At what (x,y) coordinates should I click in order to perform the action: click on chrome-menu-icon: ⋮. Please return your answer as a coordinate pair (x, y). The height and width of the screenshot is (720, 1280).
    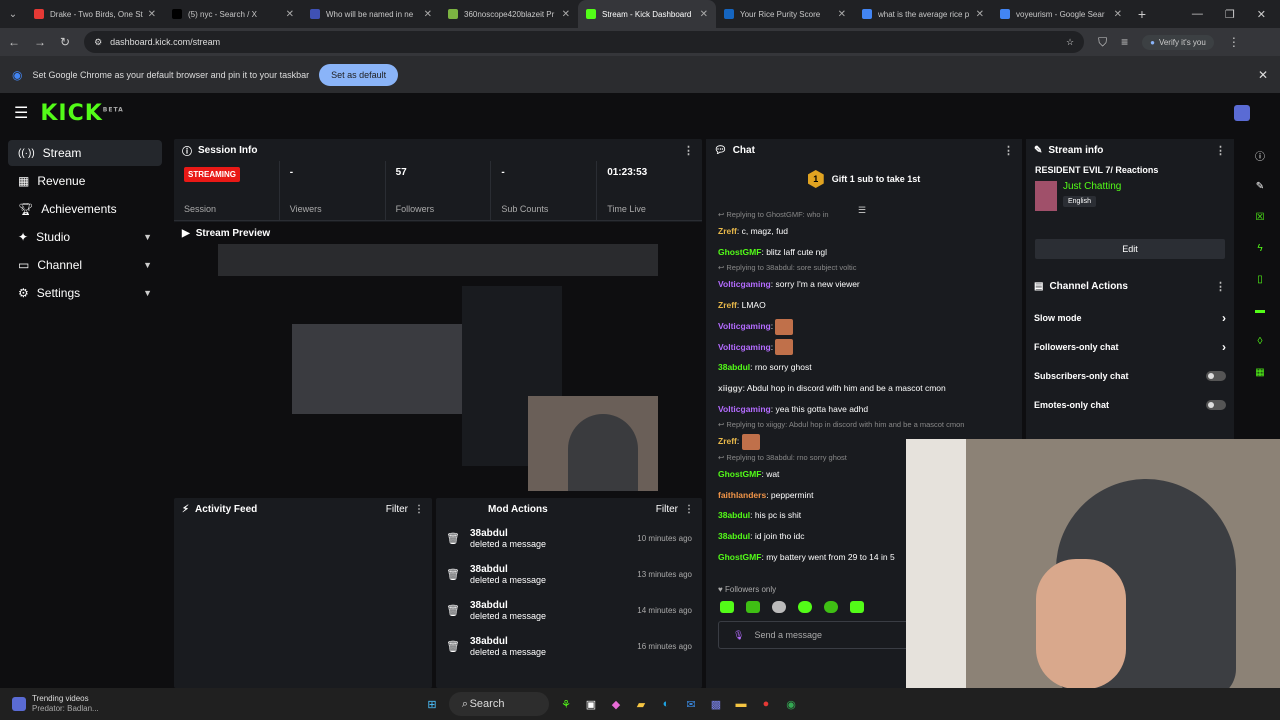
    Looking at the image, I should click on (1234, 42).